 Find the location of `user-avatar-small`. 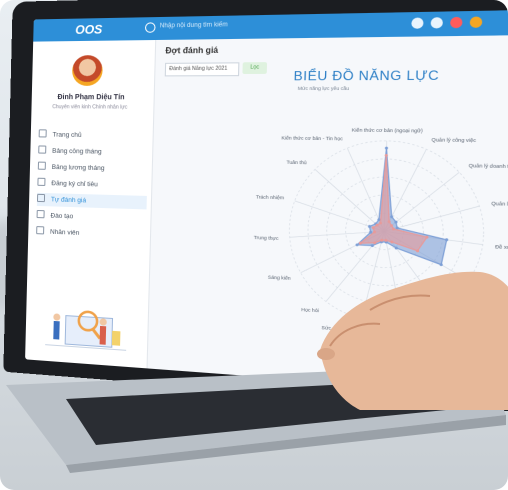

user-avatar-small is located at coordinates (476, 22).